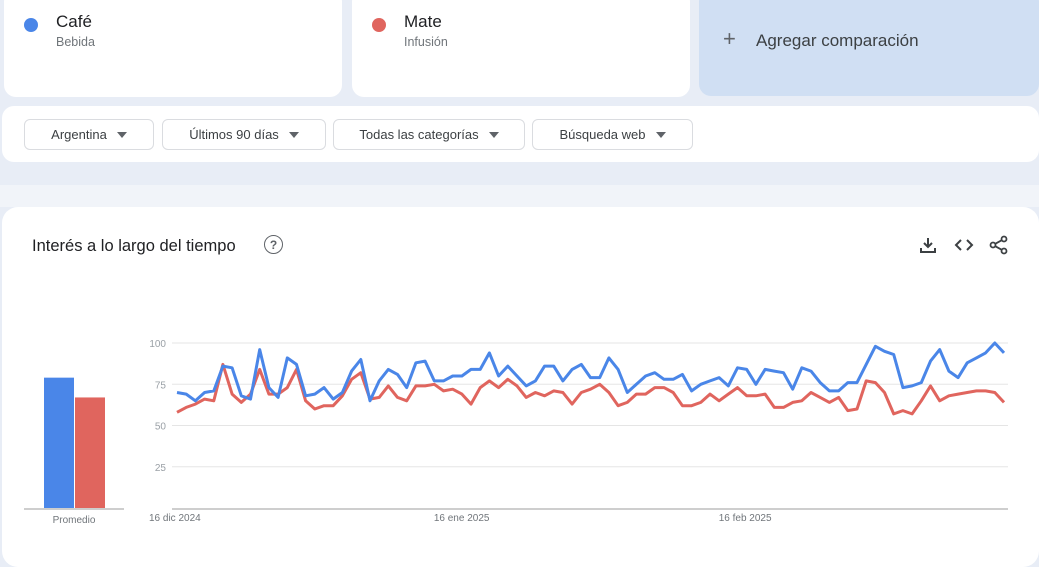 The width and height of the screenshot is (1039, 567). I want to click on filter-time-range: Últimos 90 días, so click(244, 134).